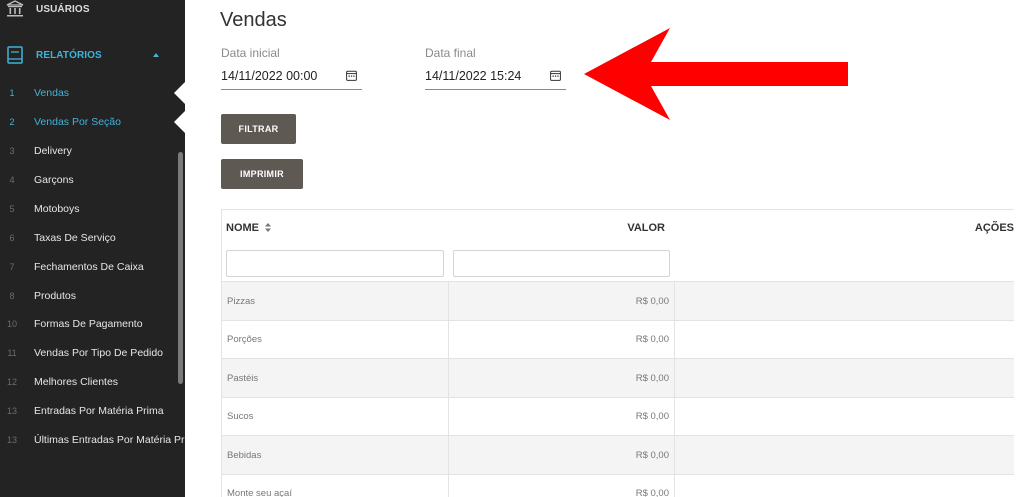 The width and height of the screenshot is (1024, 497). Describe the element at coordinates (12, 208) in the screenshot. I see `menu-item-number: 5` at that location.